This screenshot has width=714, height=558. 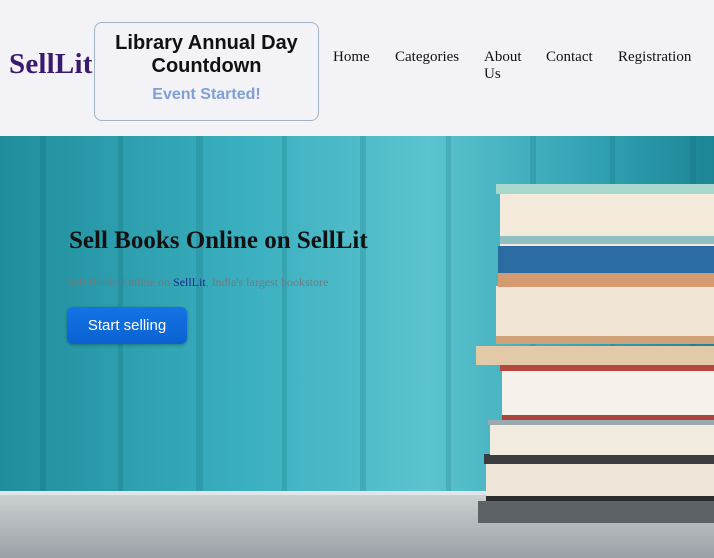 What do you see at coordinates (51, 64) in the screenshot?
I see `site-logo: SellLit` at bounding box center [51, 64].